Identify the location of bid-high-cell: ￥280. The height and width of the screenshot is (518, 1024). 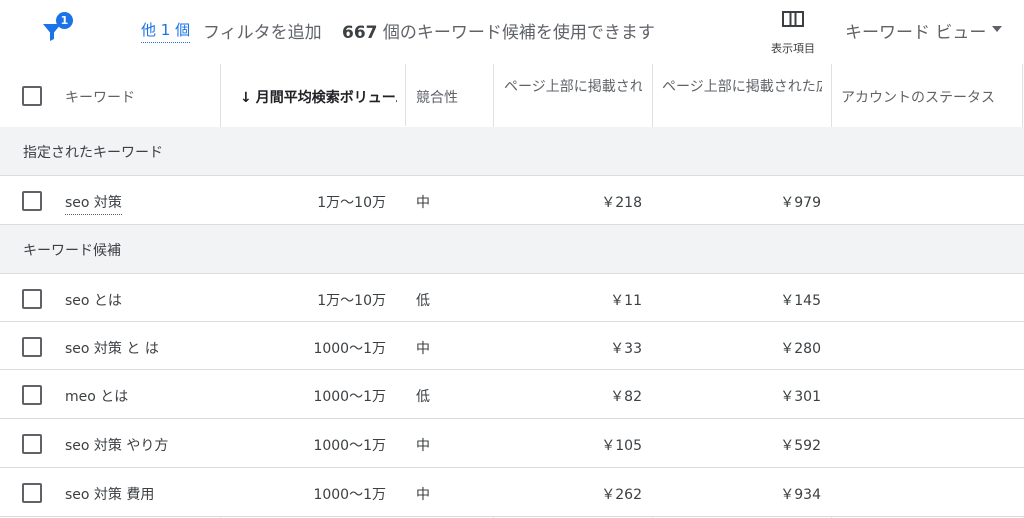
(800, 349).